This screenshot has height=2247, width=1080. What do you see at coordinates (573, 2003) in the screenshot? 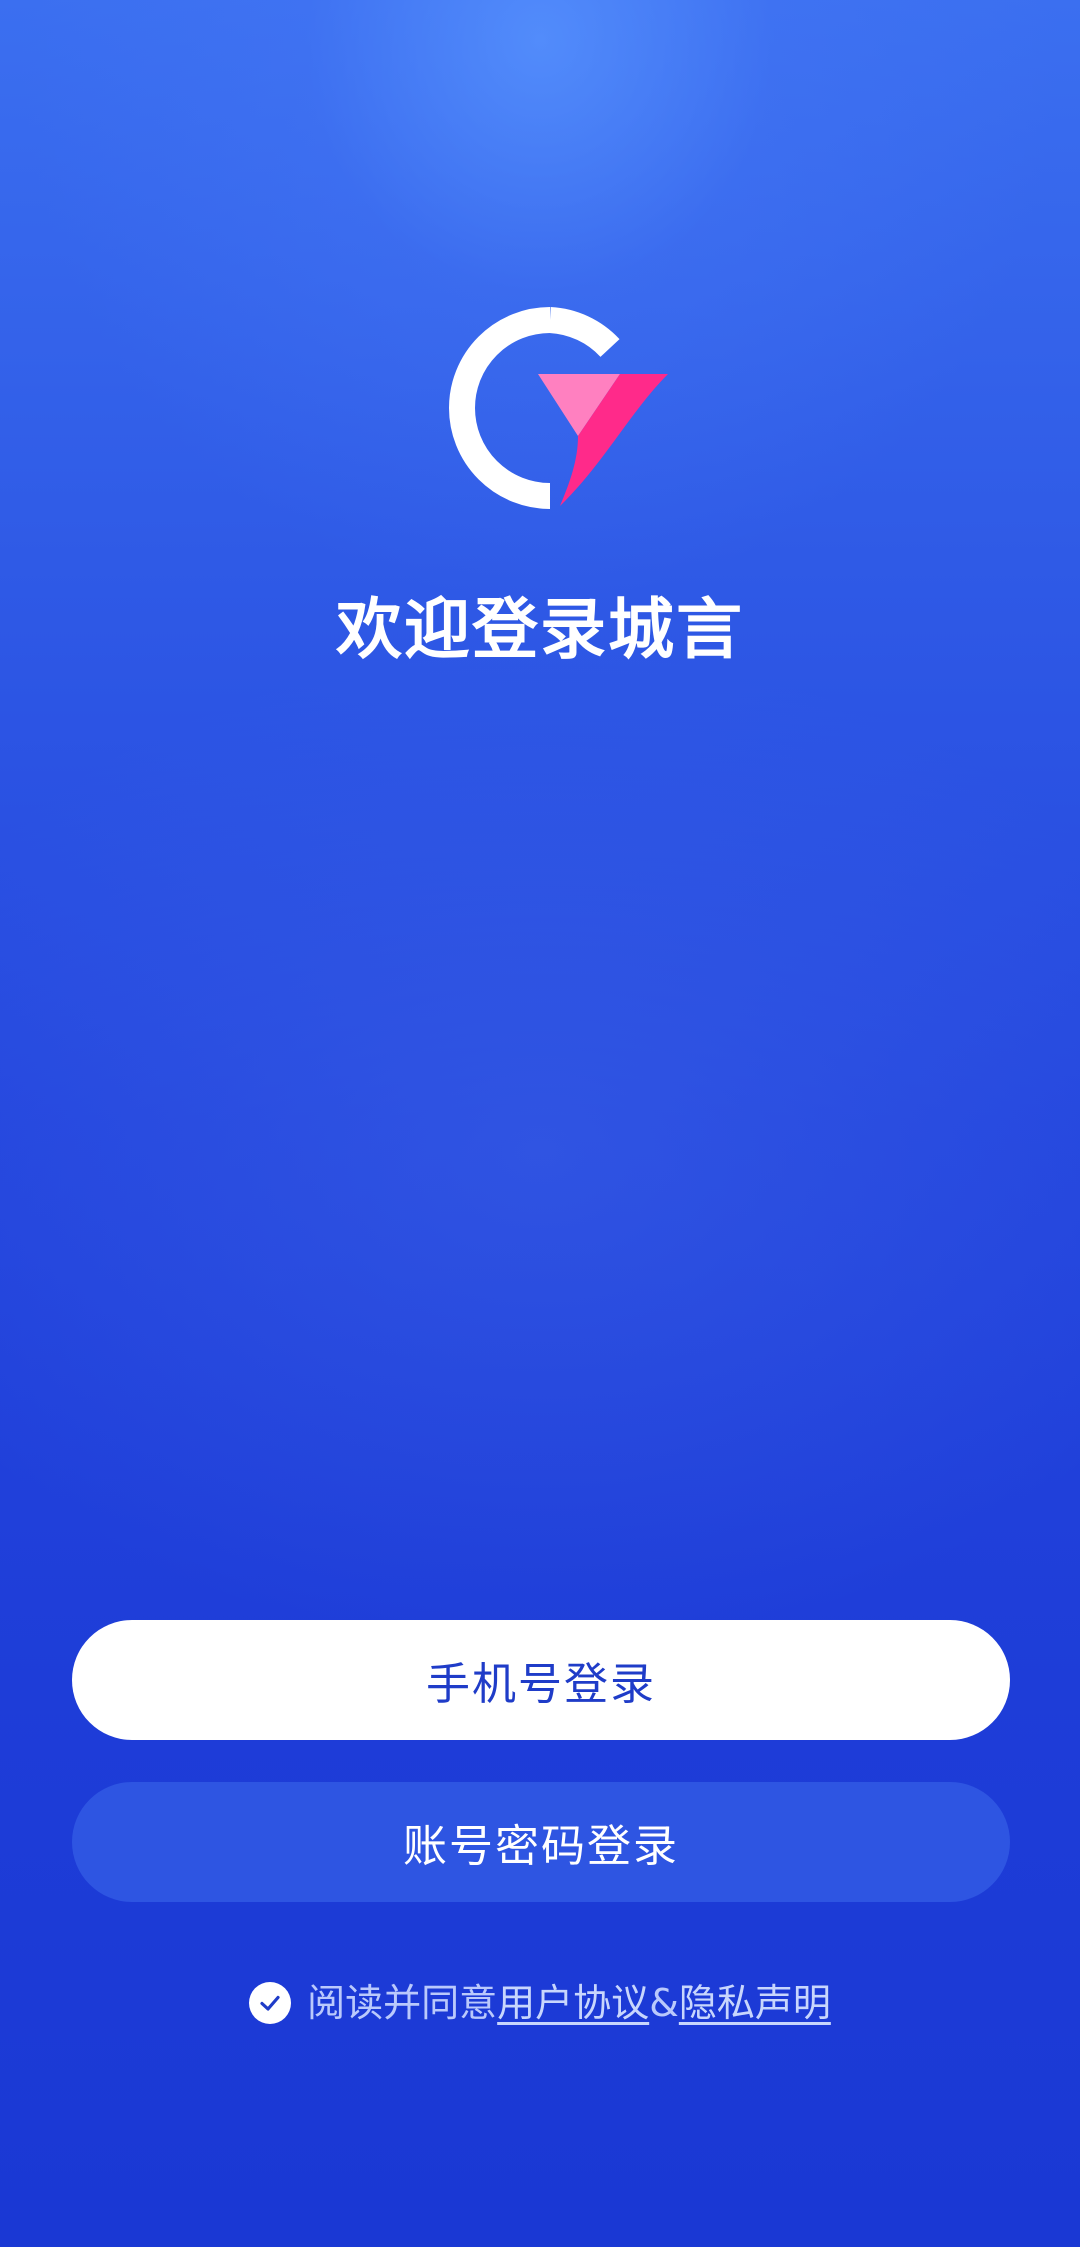
I see `user-agreement-link: 用户协议` at bounding box center [573, 2003].